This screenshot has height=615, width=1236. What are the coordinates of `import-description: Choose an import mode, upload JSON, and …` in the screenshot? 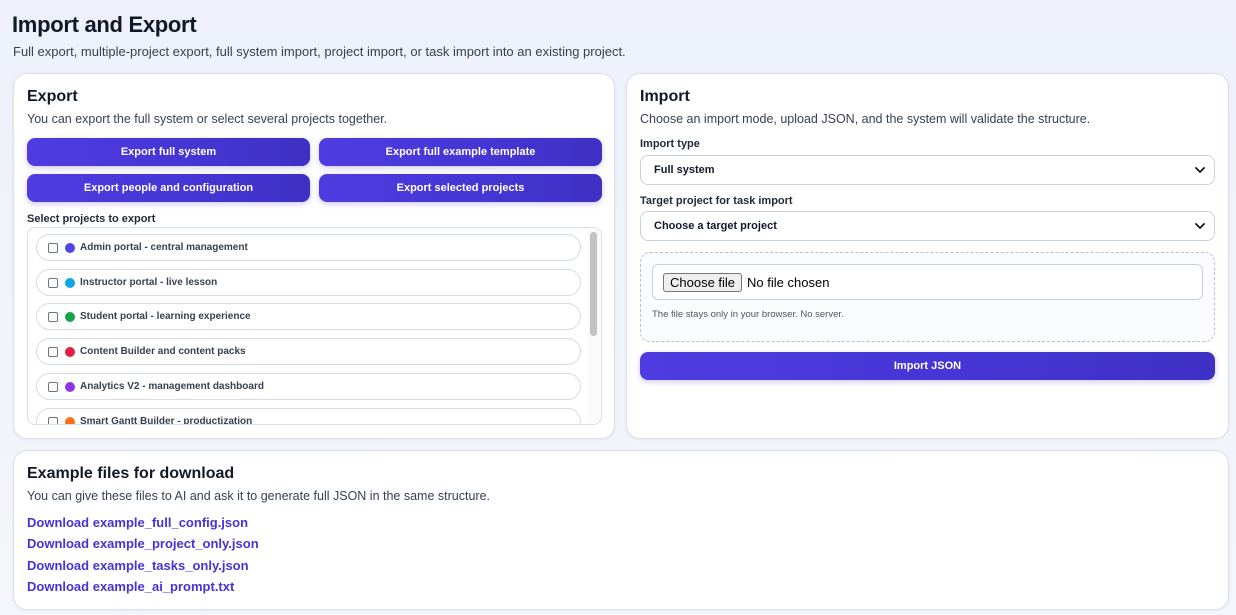 It's located at (865, 119).